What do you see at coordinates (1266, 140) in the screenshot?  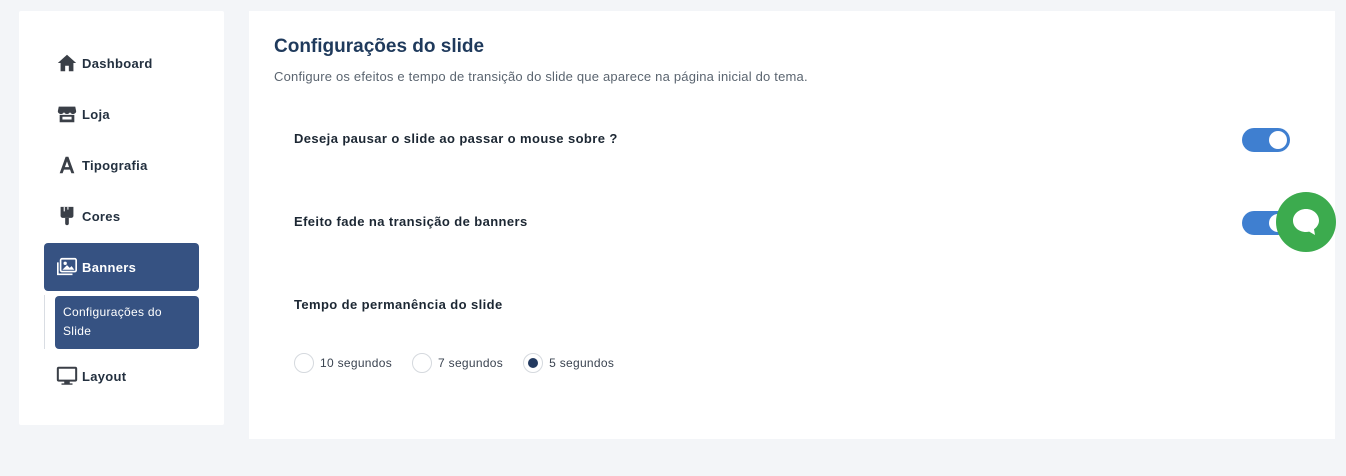 I see `pause-on-hover-toggle` at bounding box center [1266, 140].